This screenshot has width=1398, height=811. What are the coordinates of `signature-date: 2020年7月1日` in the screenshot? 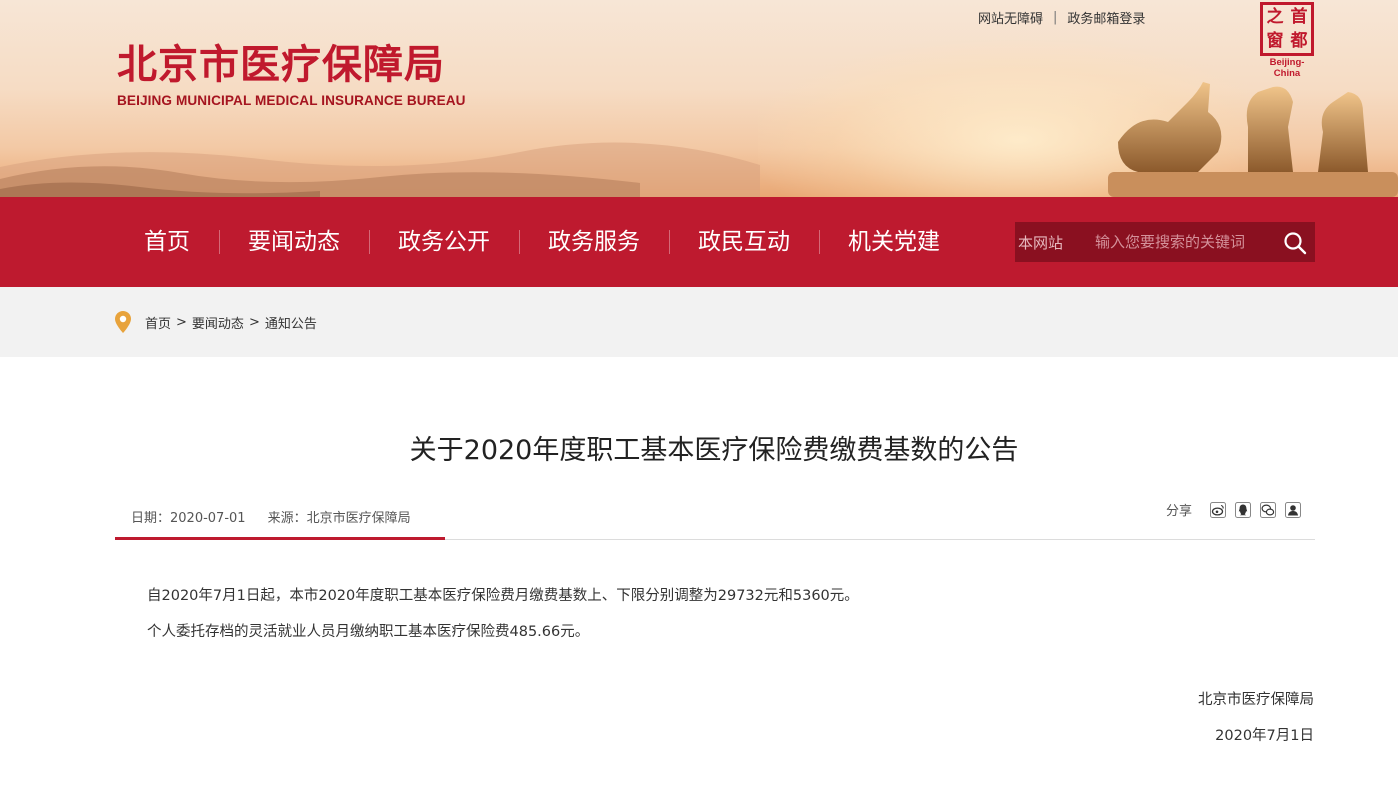 It's located at (1264, 736).